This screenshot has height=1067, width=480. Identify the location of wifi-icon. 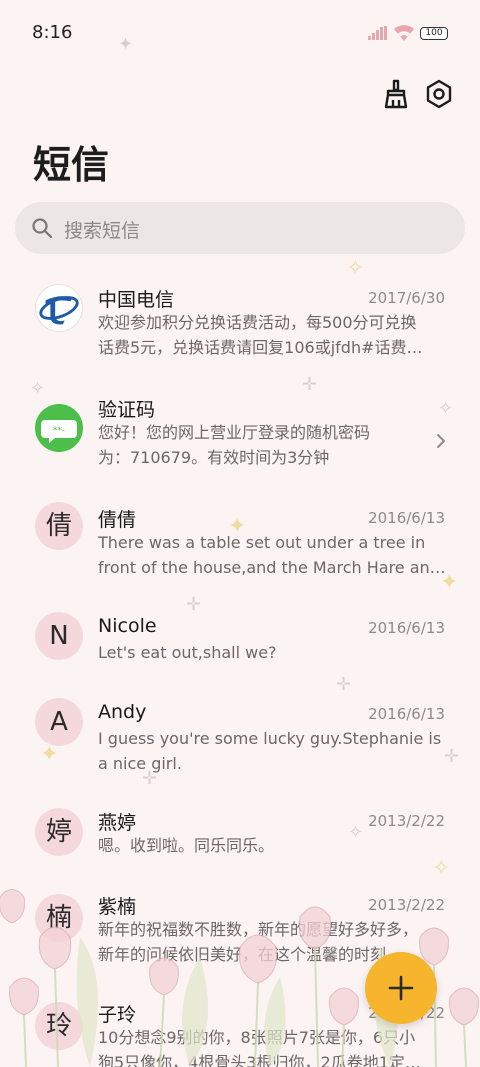
(404, 33).